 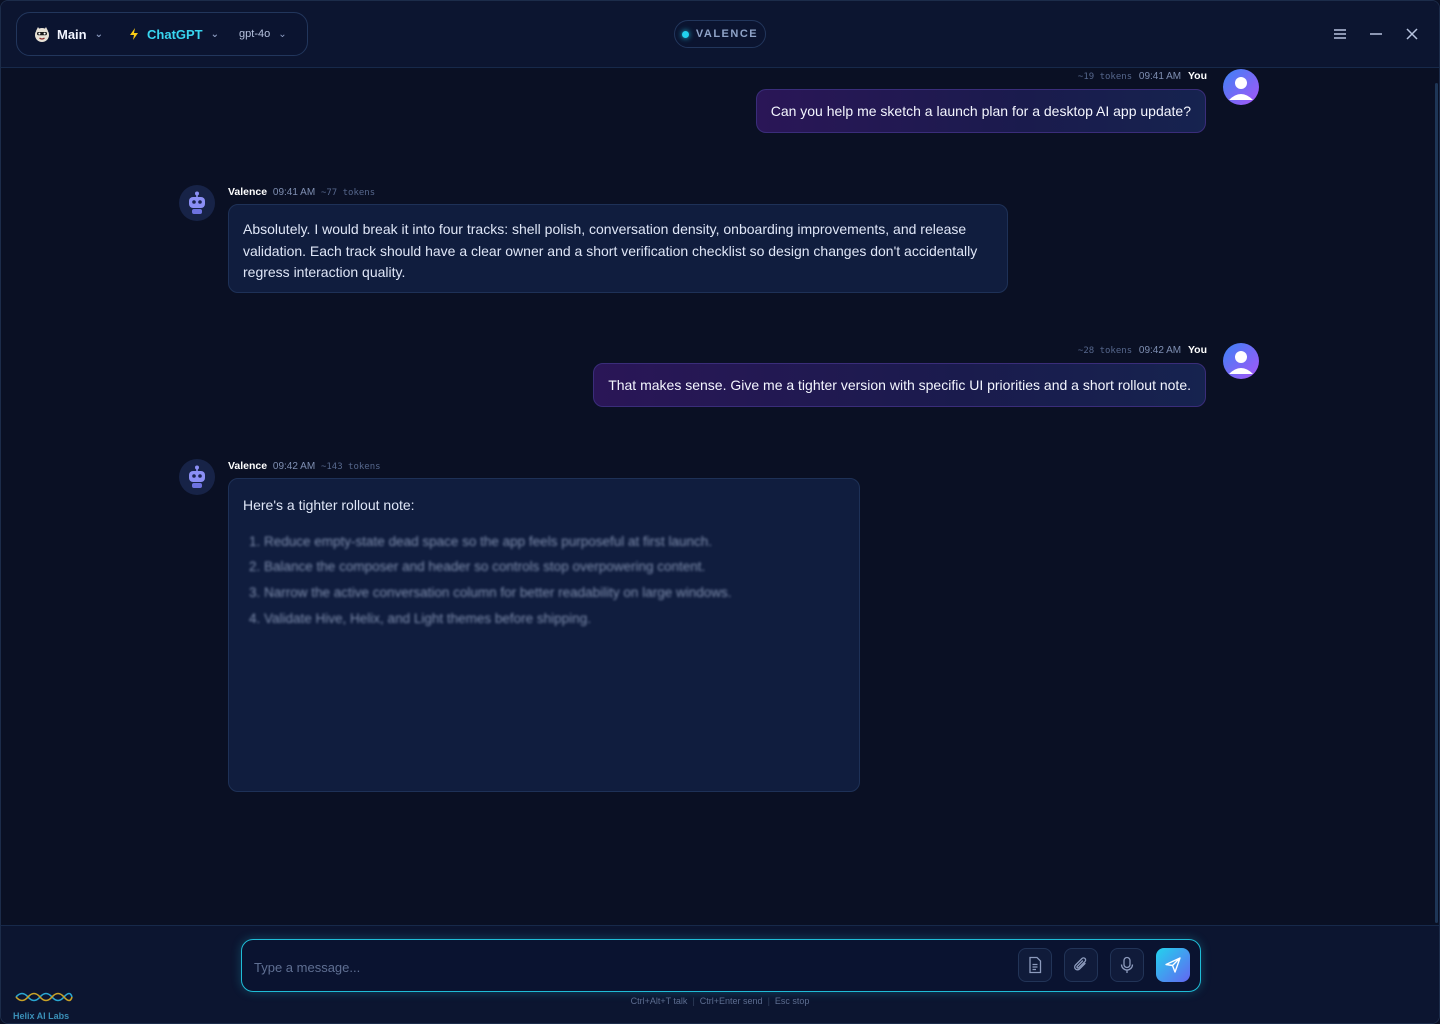 I want to click on microphone-icon, so click(x=1127, y=964).